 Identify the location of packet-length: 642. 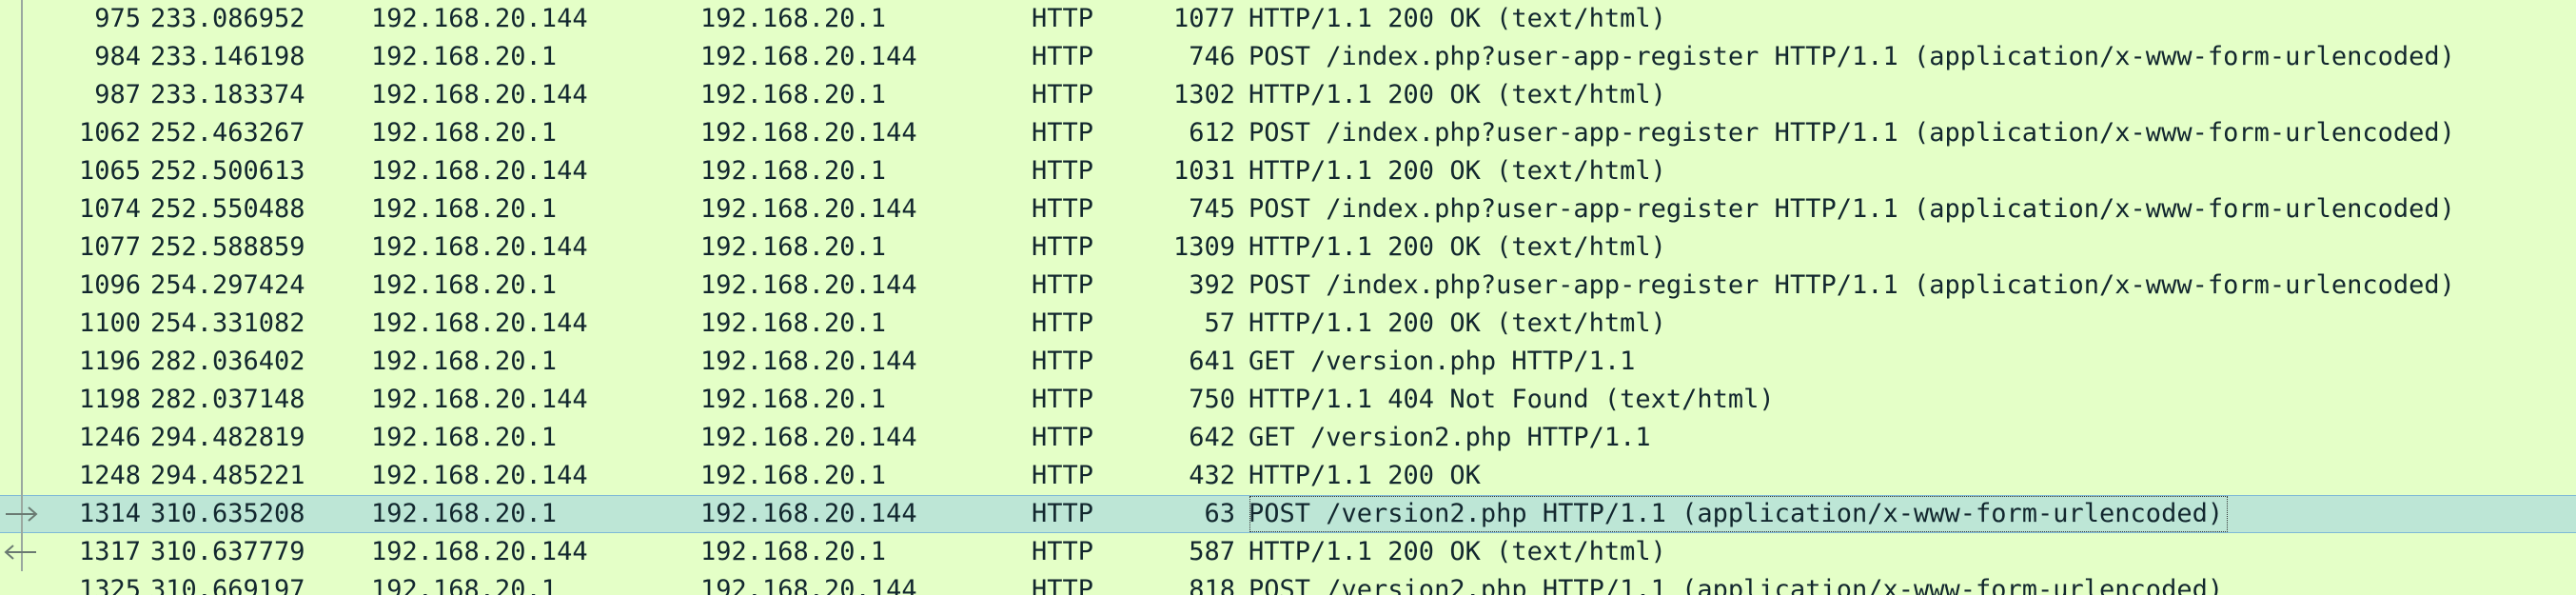
(1212, 437).